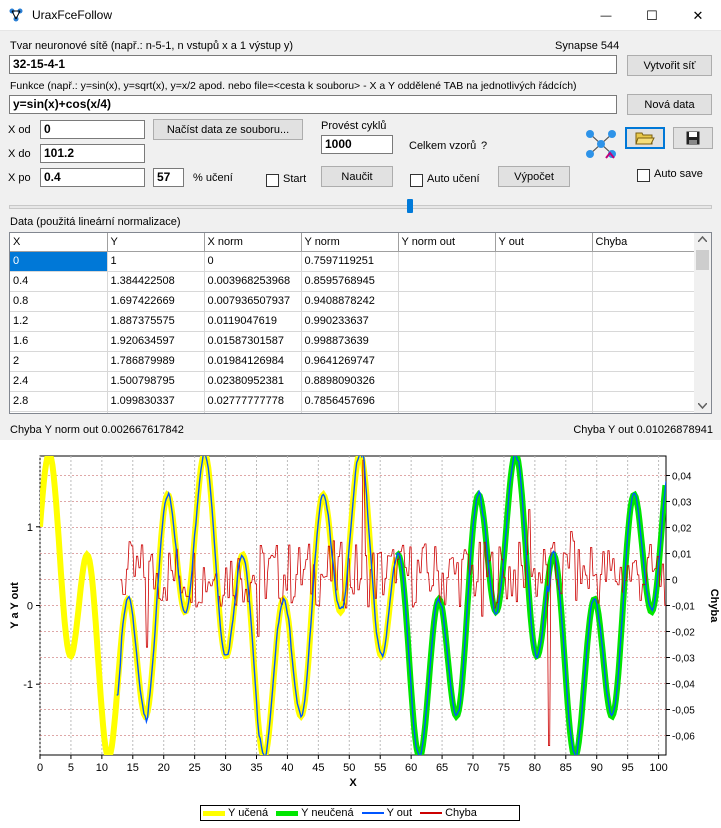 Image resolution: width=721 pixels, height=828 pixels. I want to click on table-row: 2 1.786879989 0.01984126984 0.9641269747, so click(353, 361).